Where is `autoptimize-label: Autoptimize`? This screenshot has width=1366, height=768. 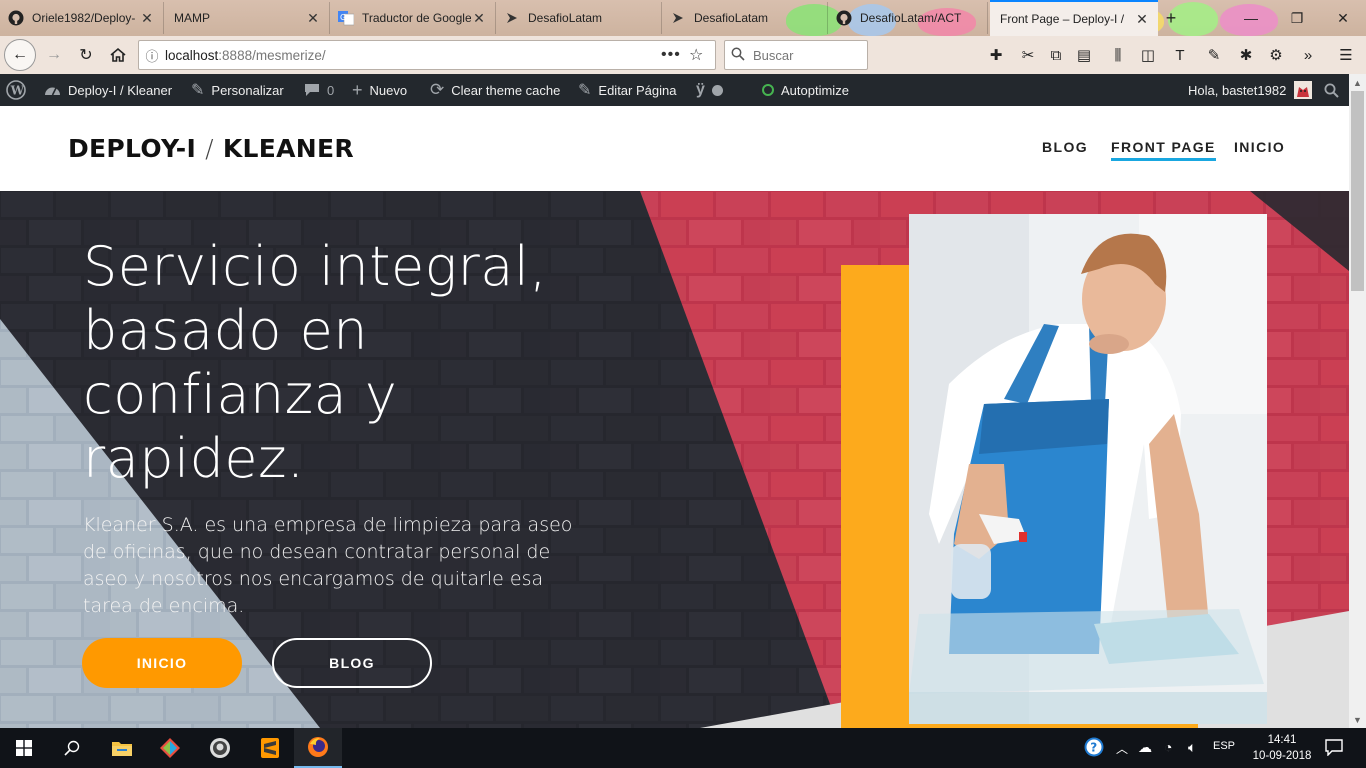 autoptimize-label: Autoptimize is located at coordinates (815, 90).